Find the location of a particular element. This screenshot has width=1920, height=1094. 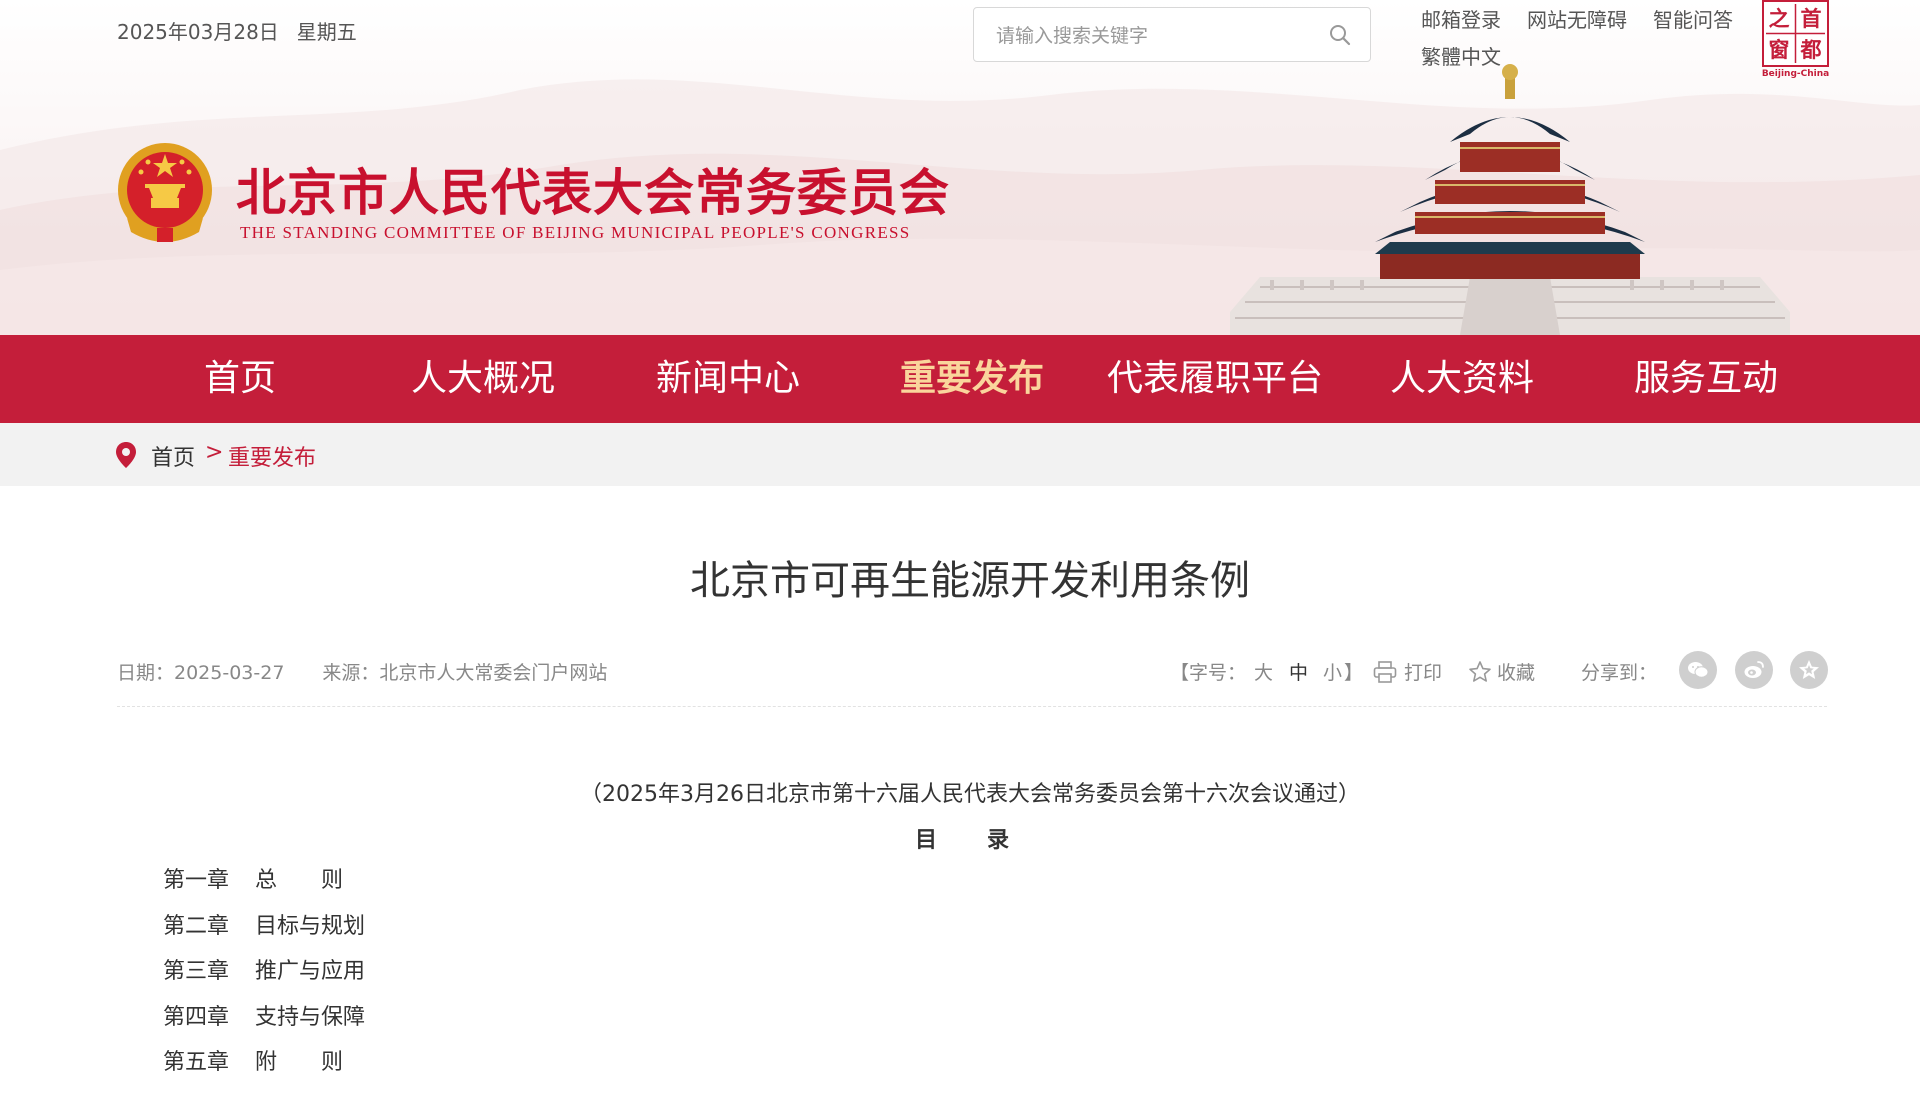

breadcrumb-home: 首页 is located at coordinates (173, 456).